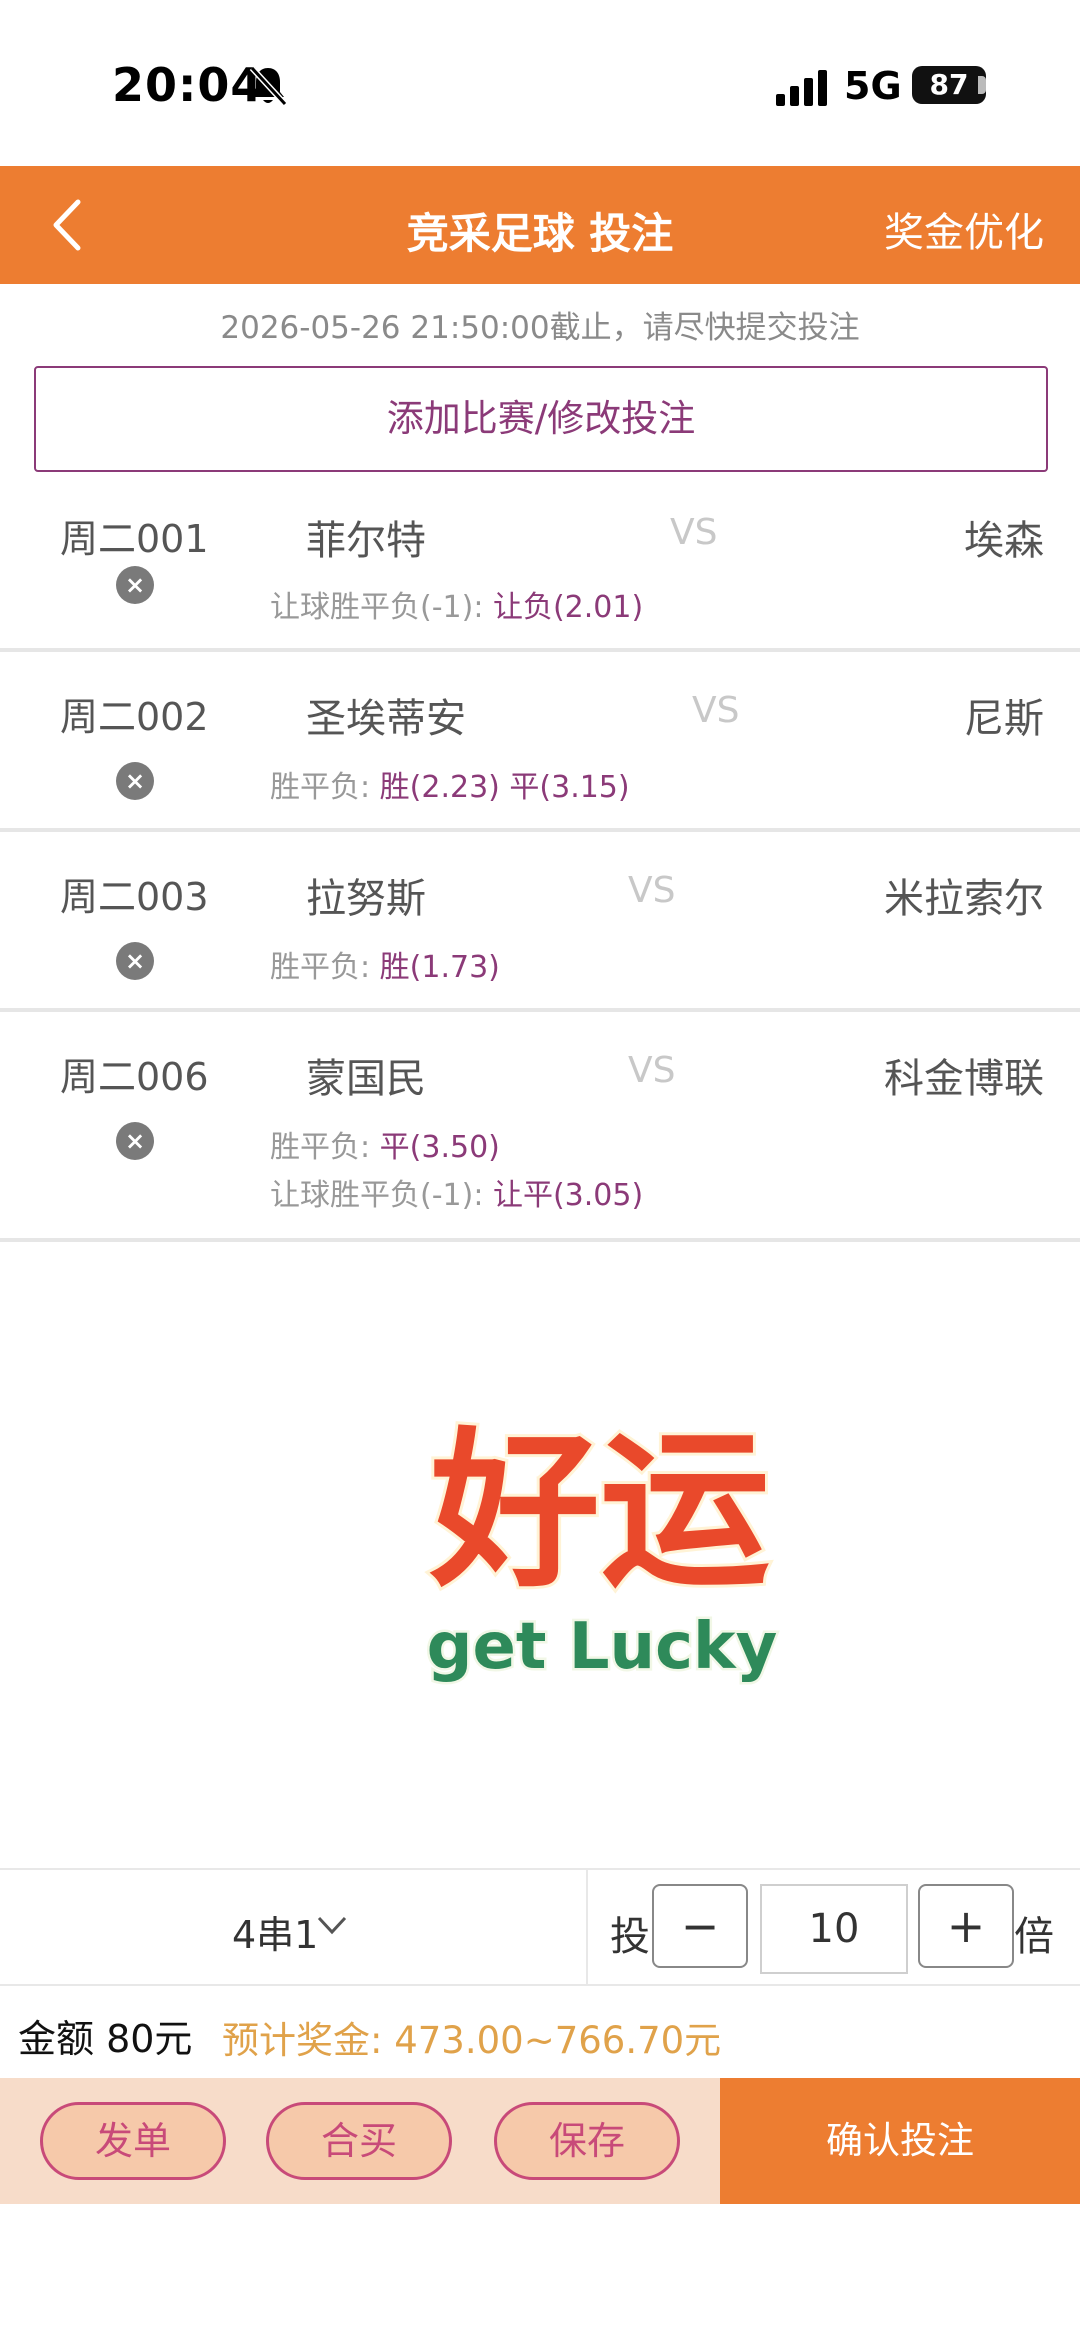 The width and height of the screenshot is (1080, 2348). I want to click on bet-line: 让球胜平负(-1): 让负(2.01), so click(456, 604).